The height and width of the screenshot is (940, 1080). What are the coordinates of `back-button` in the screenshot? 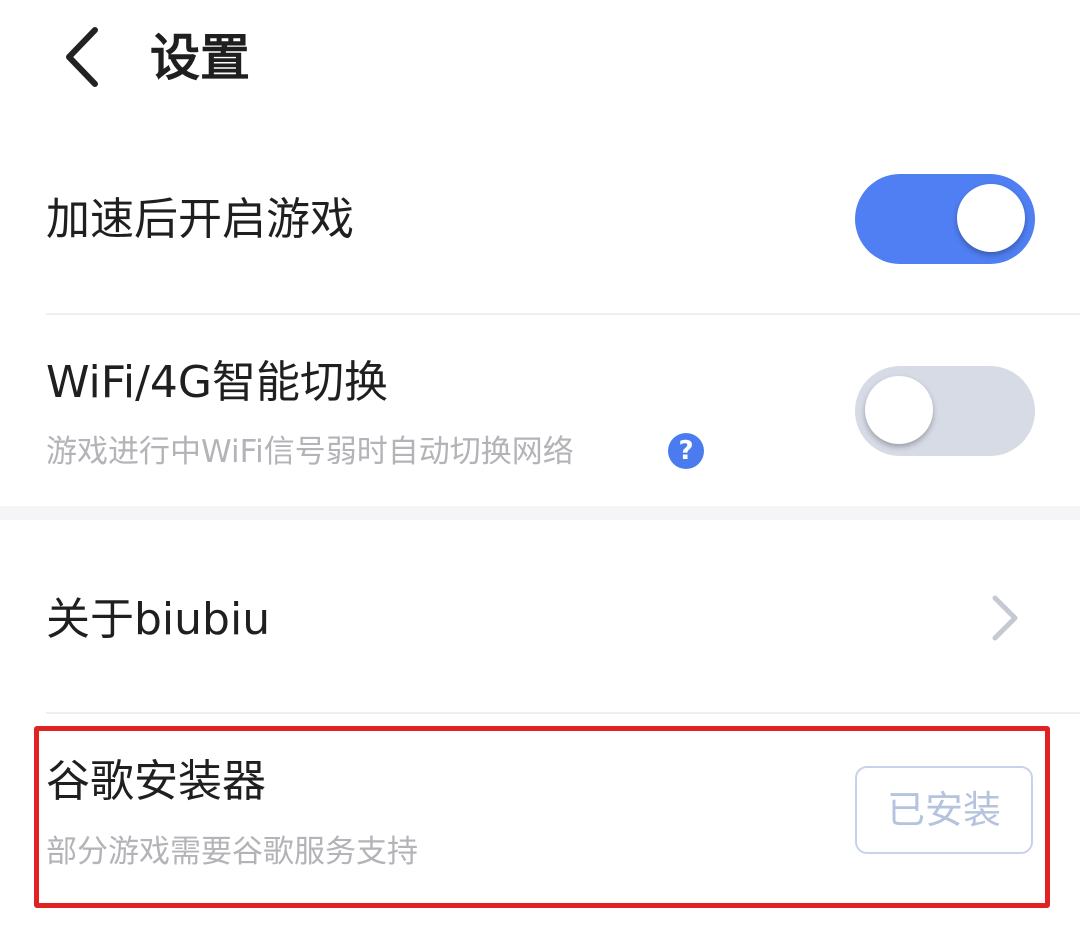 It's located at (85, 57).